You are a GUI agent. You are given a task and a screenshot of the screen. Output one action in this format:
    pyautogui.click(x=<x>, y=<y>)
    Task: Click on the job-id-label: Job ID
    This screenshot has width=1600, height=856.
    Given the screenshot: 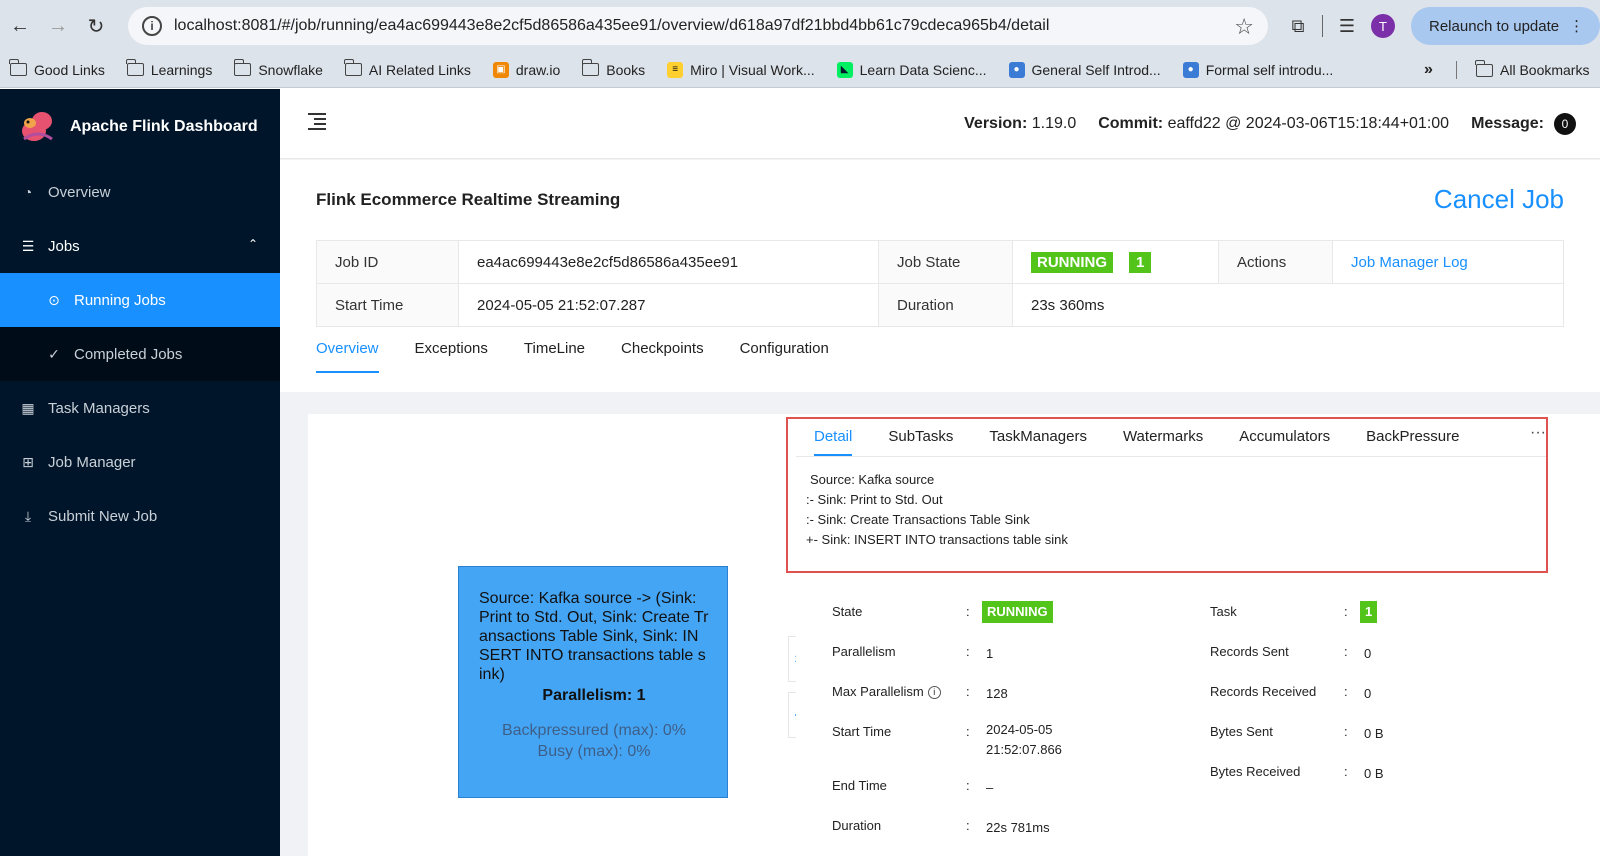 What is the action you would take?
    pyautogui.click(x=387, y=262)
    